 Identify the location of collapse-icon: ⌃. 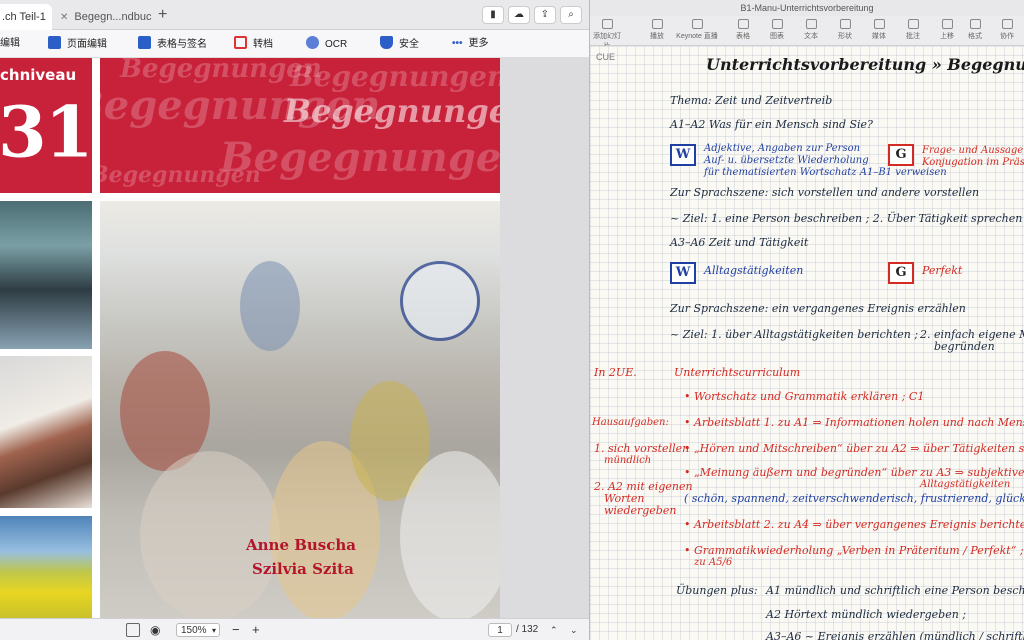
(554, 630).